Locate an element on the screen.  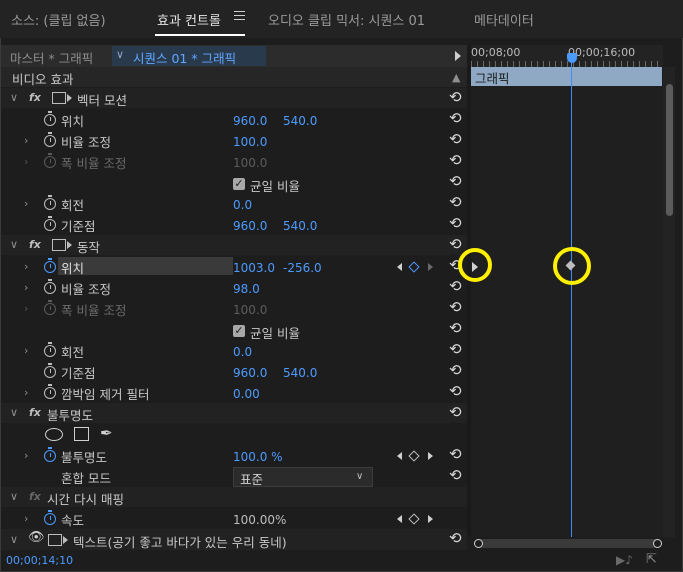
master-clip-label: 마스터 * 그래픽 is located at coordinates (51, 57).